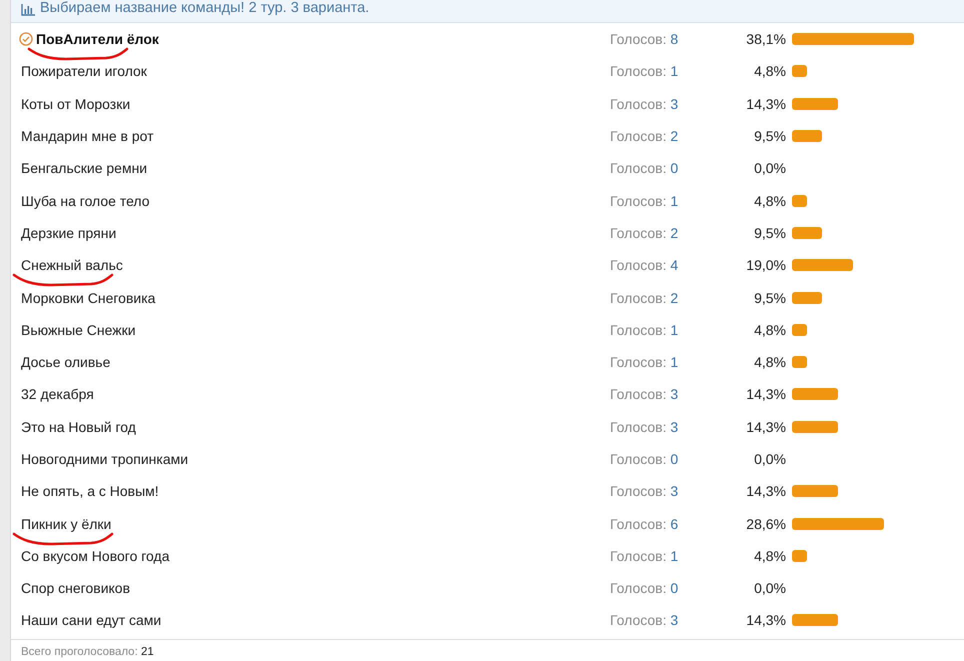 The height and width of the screenshot is (661, 964). What do you see at coordinates (91, 620) in the screenshot?
I see `option-name: Наши сани едут сами` at bounding box center [91, 620].